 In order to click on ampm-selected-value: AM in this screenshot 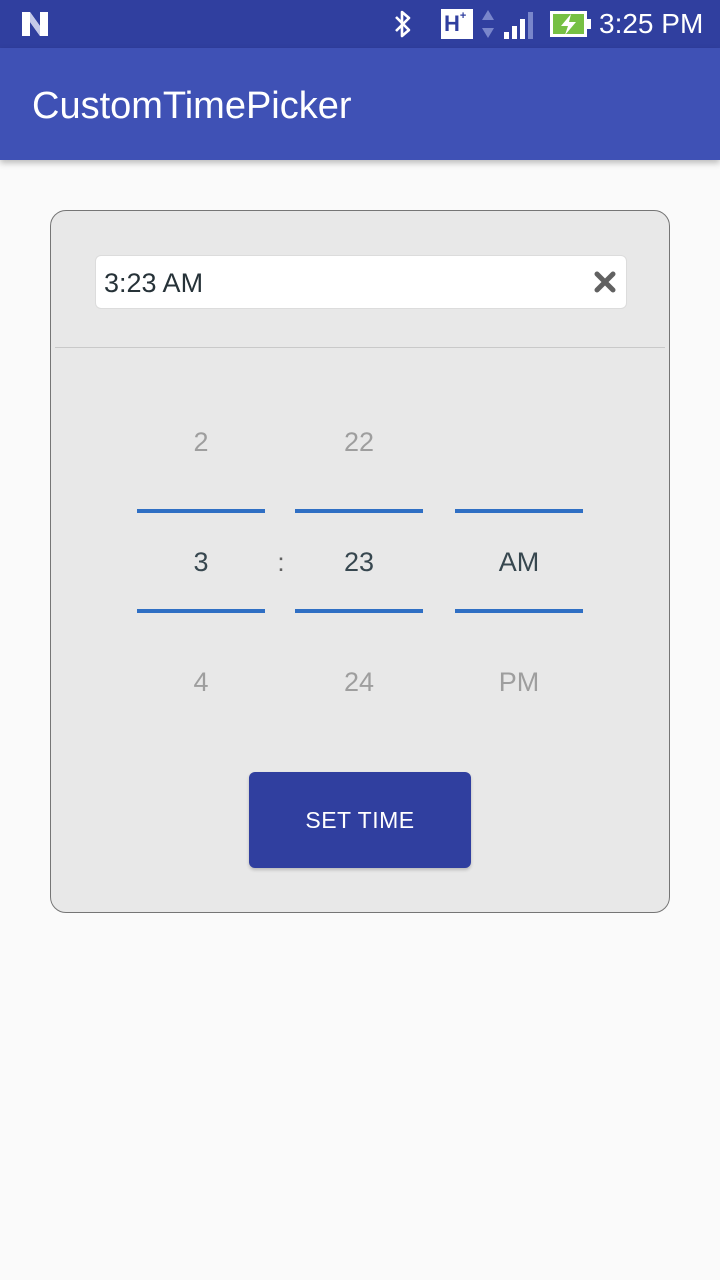, I will do `click(519, 562)`.